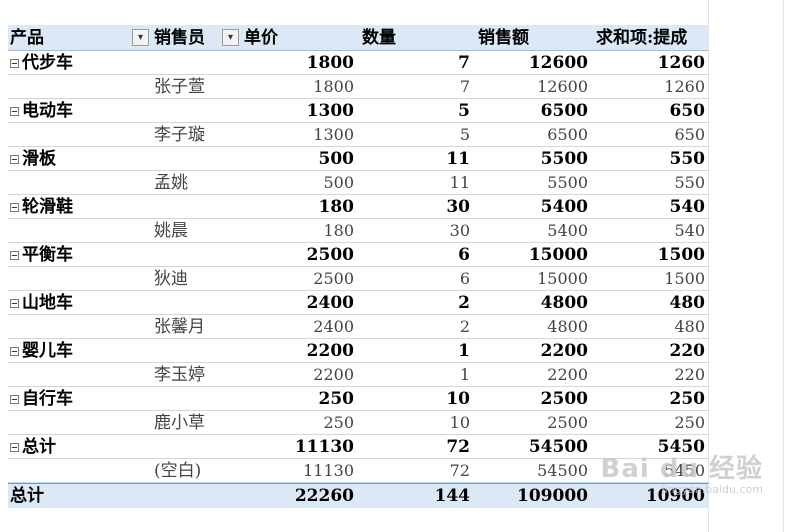  What do you see at coordinates (358, 375) in the screenshot?
I see `seller-detail-row: 李玉婷 2200 1 2200 220` at bounding box center [358, 375].